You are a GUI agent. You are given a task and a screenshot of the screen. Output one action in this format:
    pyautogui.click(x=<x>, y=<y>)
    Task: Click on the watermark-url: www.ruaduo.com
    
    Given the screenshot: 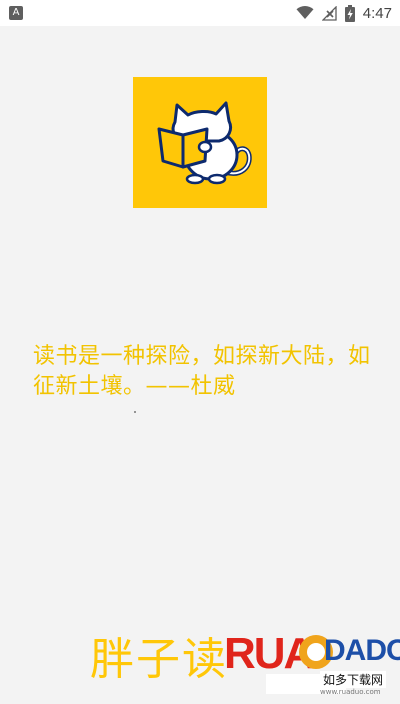 What is the action you would take?
    pyautogui.click(x=350, y=692)
    